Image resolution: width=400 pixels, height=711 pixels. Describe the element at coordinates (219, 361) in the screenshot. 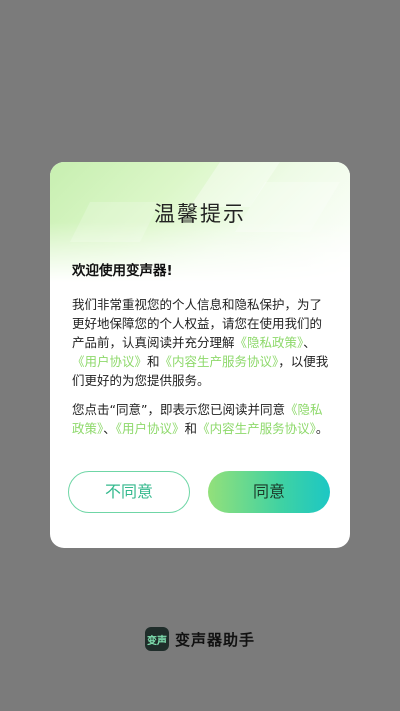

I see `content-service-agreement-link: 《内容生产服务协议》` at that location.